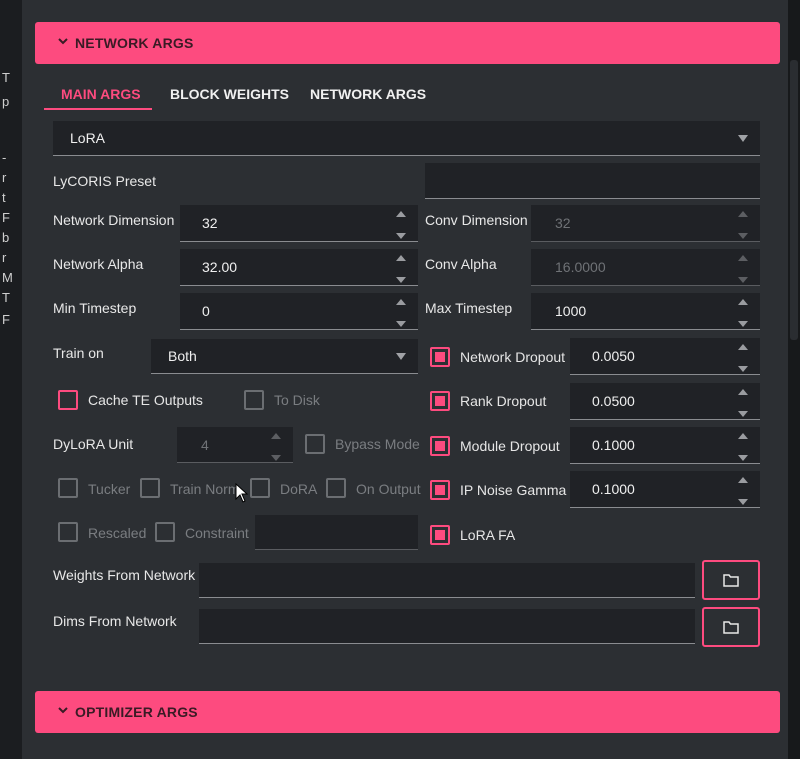 This screenshot has width=800, height=759. I want to click on on-output-checkbox, so click(336, 488).